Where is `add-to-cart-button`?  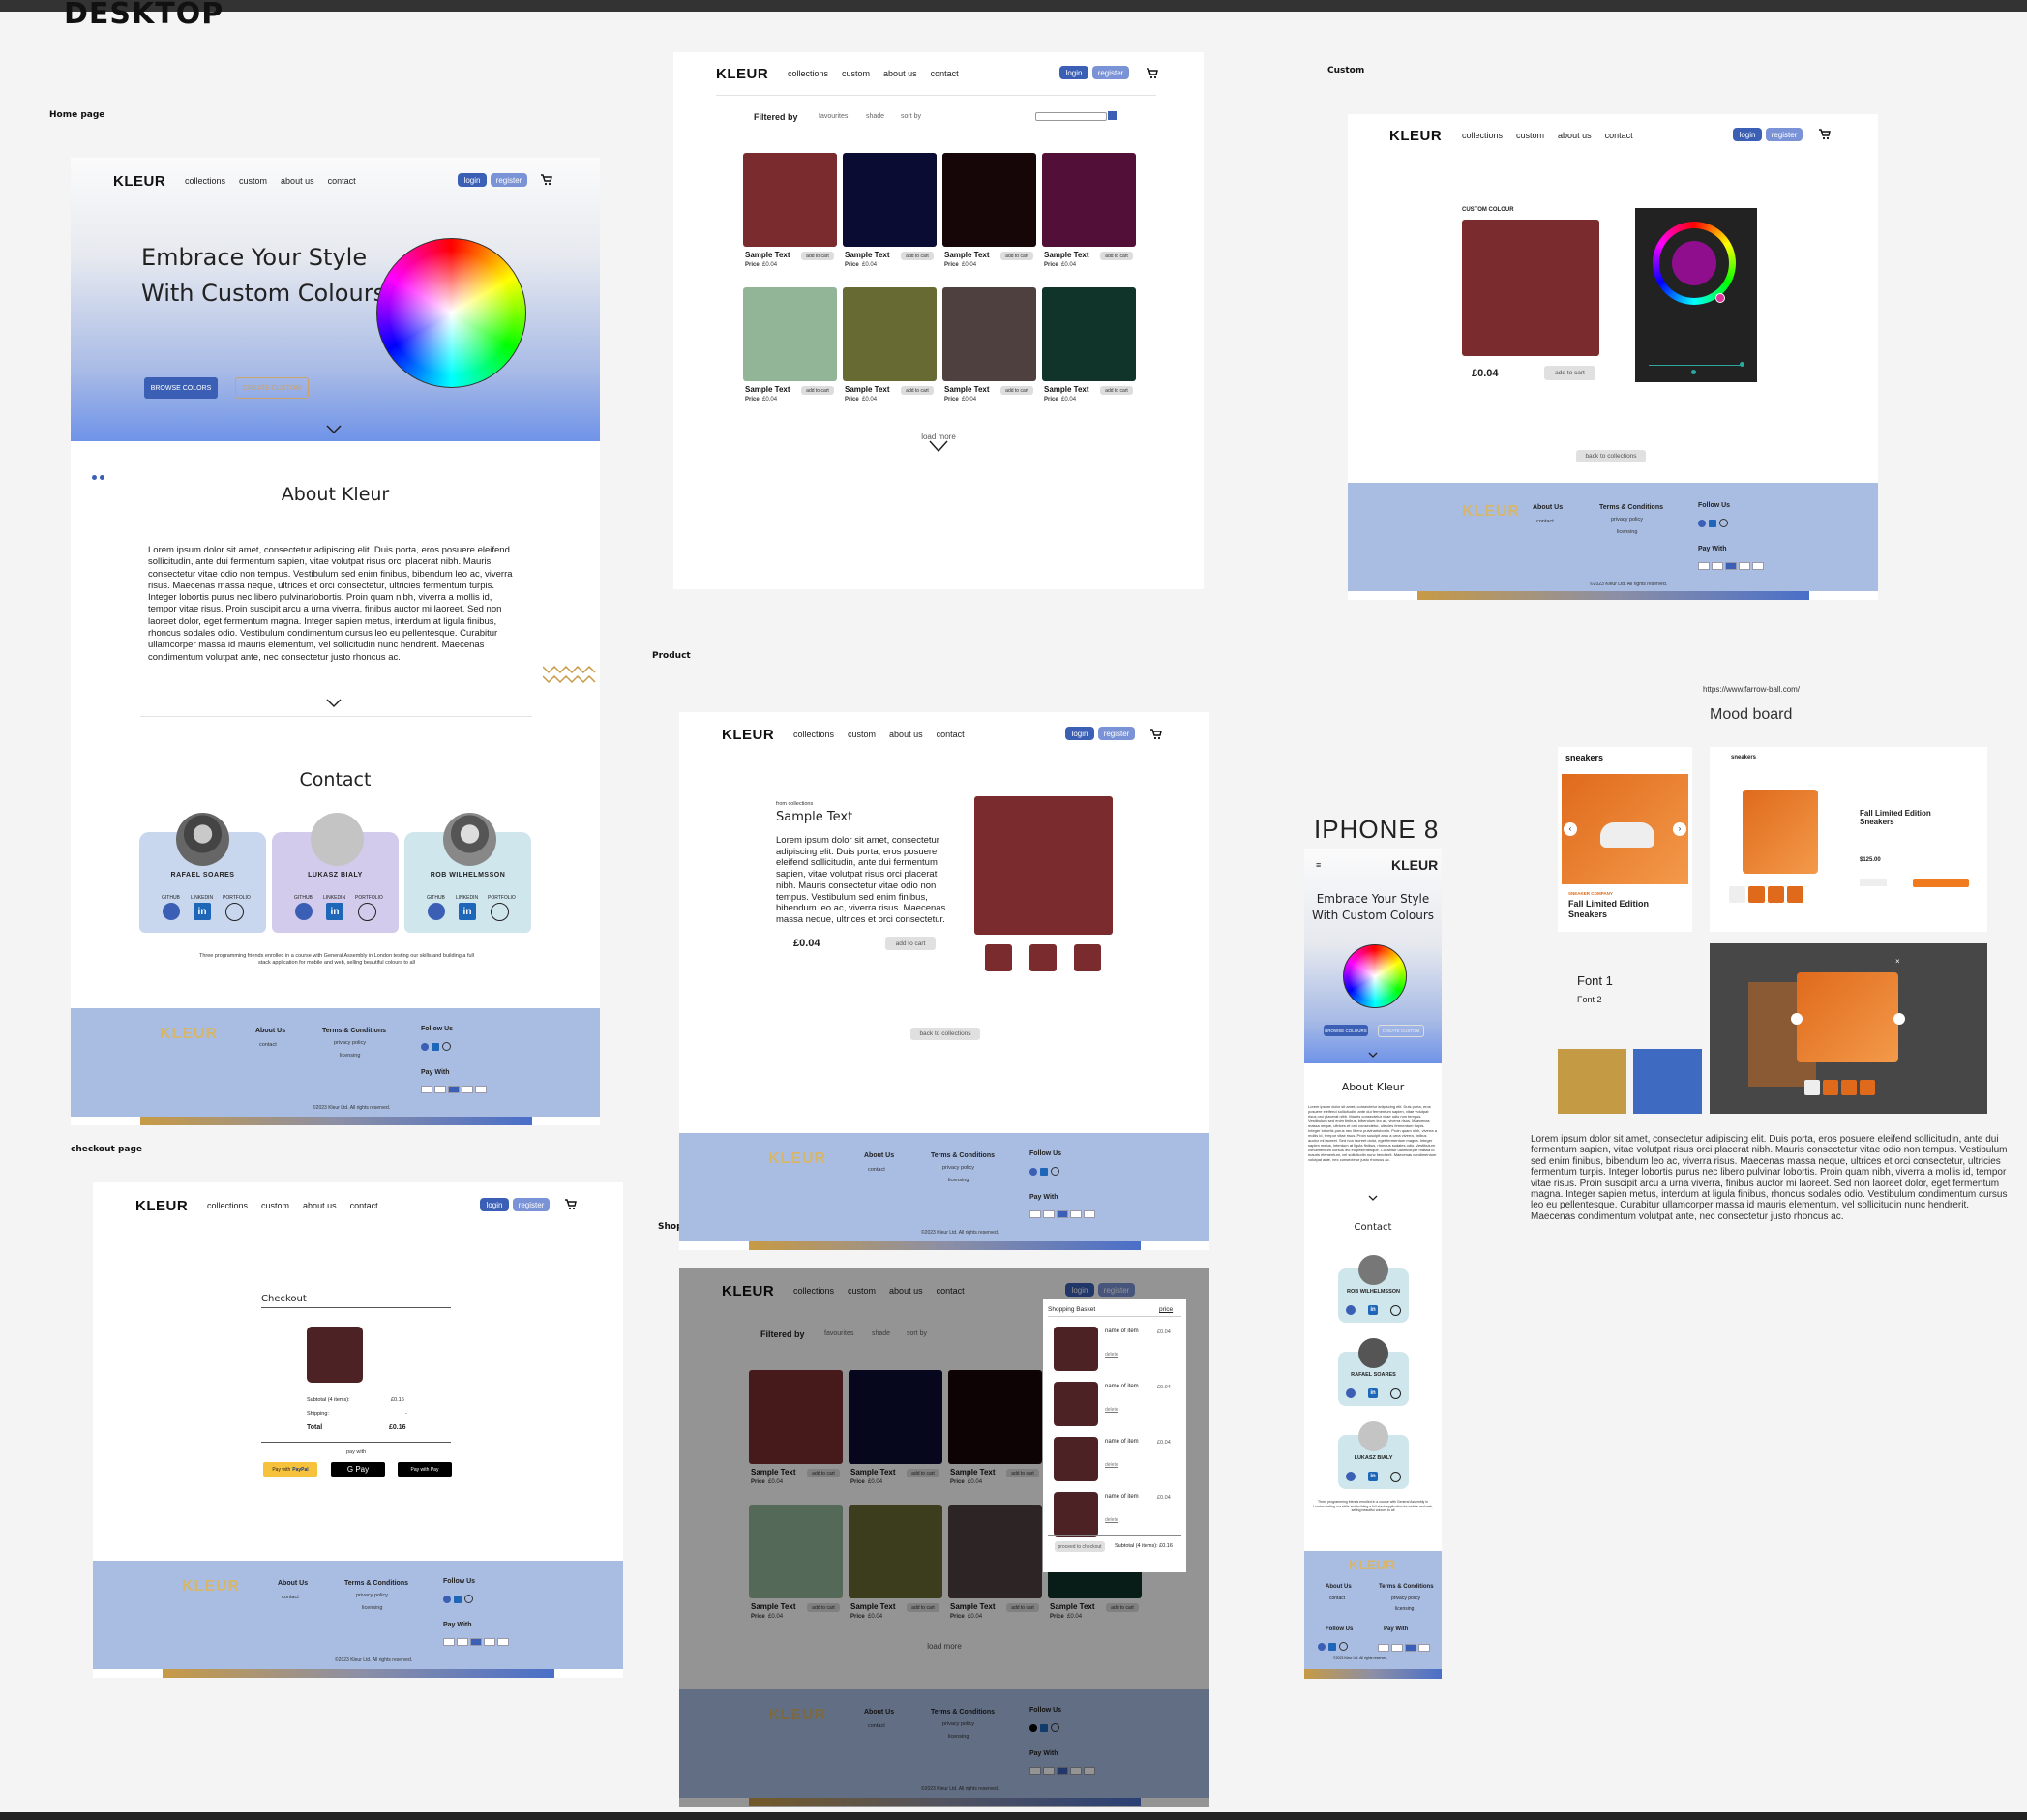
add-to-cart-button is located at coordinates (1941, 883).